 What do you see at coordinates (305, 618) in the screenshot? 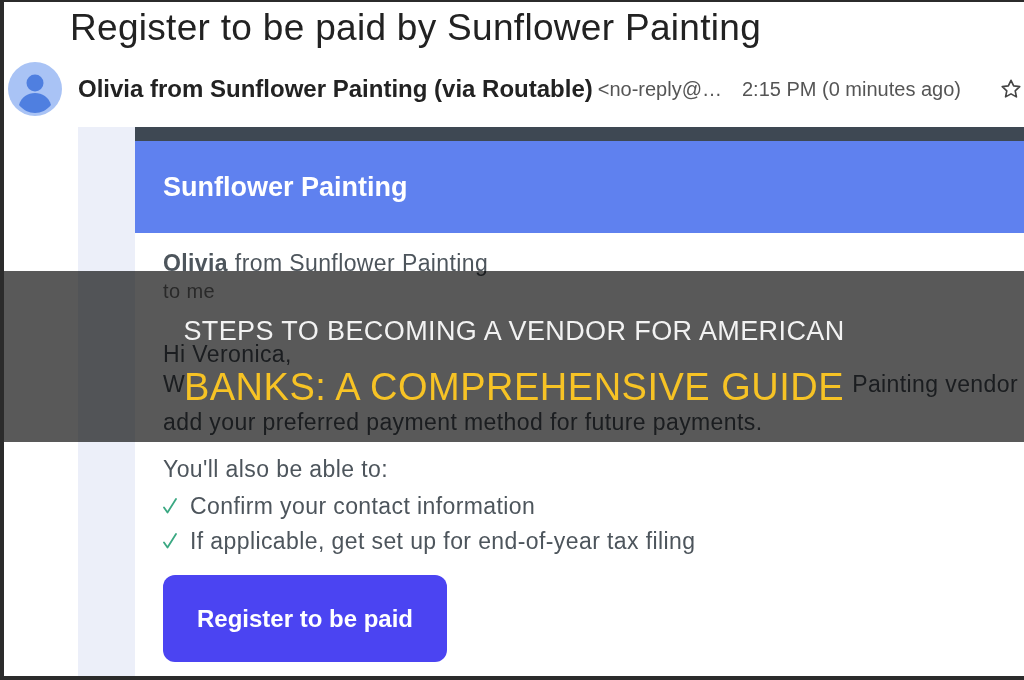
I see `register-button: Register to be paid` at bounding box center [305, 618].